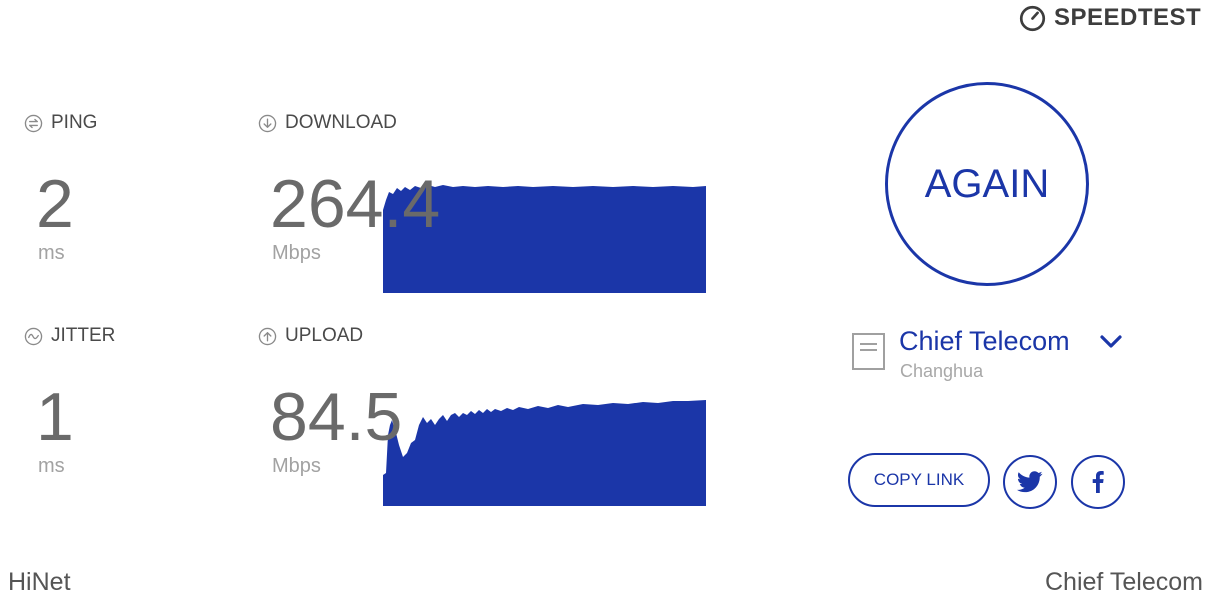 The width and height of the screenshot is (1230, 603). Describe the element at coordinates (55, 417) in the screenshot. I see `jitter-value: 1` at that location.